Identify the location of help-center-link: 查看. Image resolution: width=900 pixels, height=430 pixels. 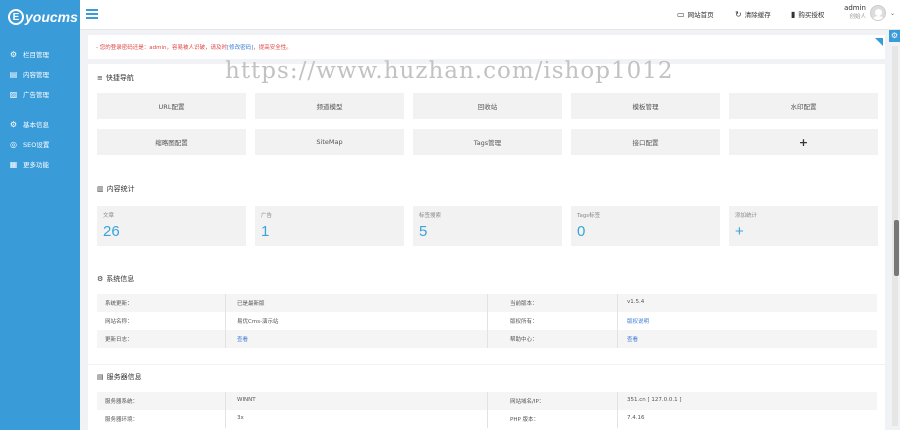
(632, 339).